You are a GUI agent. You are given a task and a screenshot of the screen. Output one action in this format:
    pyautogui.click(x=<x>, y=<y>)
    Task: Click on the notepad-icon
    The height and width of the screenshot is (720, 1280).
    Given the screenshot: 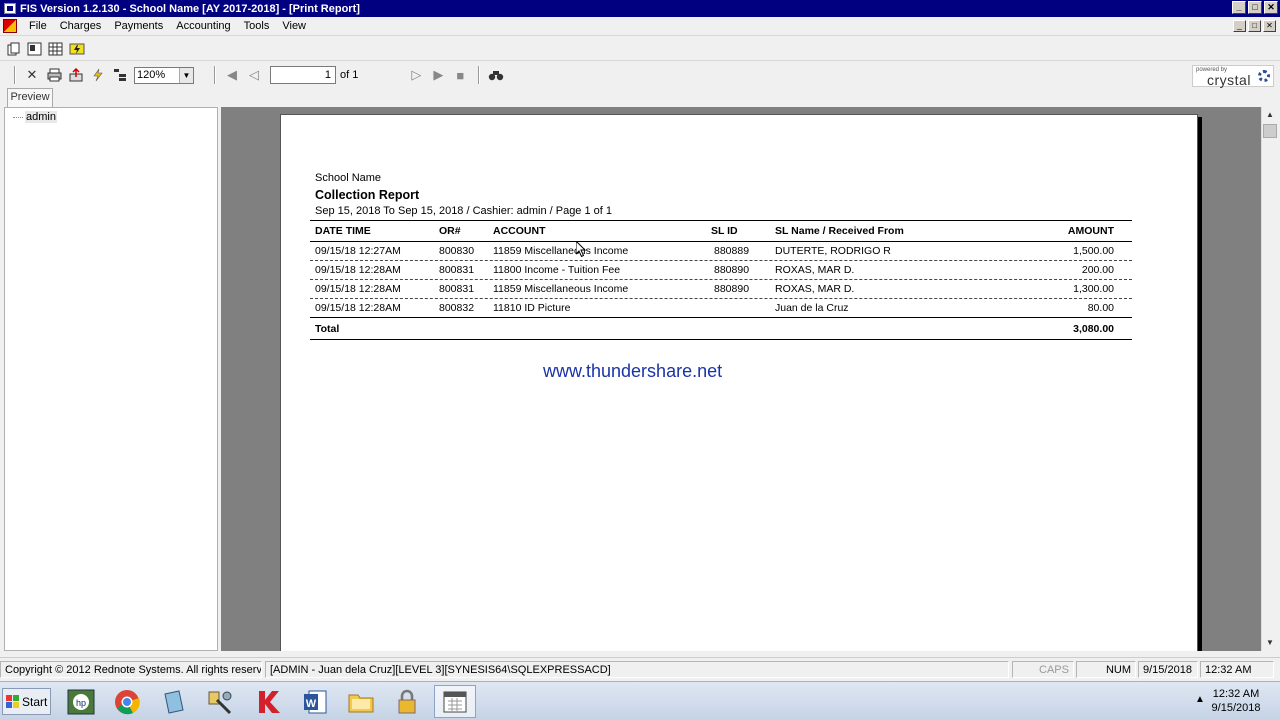 What is the action you would take?
    pyautogui.click(x=173, y=701)
    